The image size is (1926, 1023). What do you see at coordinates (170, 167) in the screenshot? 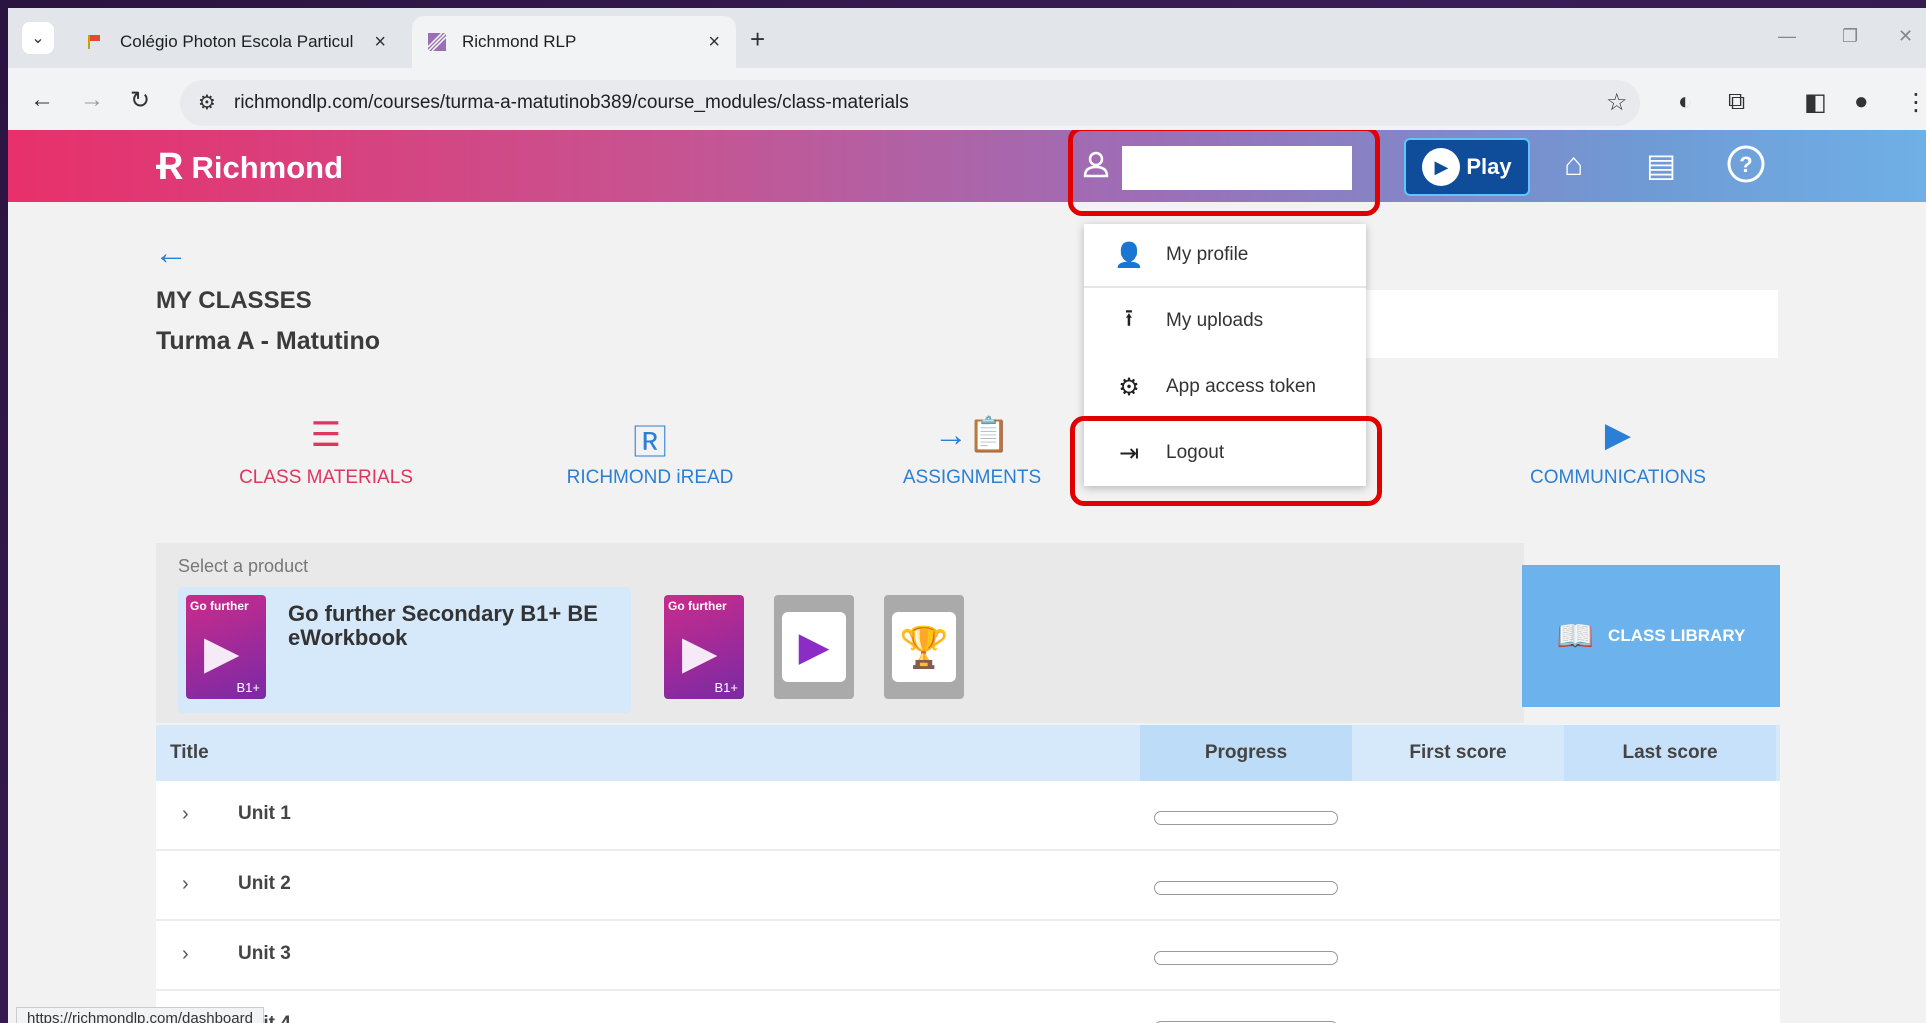
I see `richmond-r-icon: Ɍ` at bounding box center [170, 167].